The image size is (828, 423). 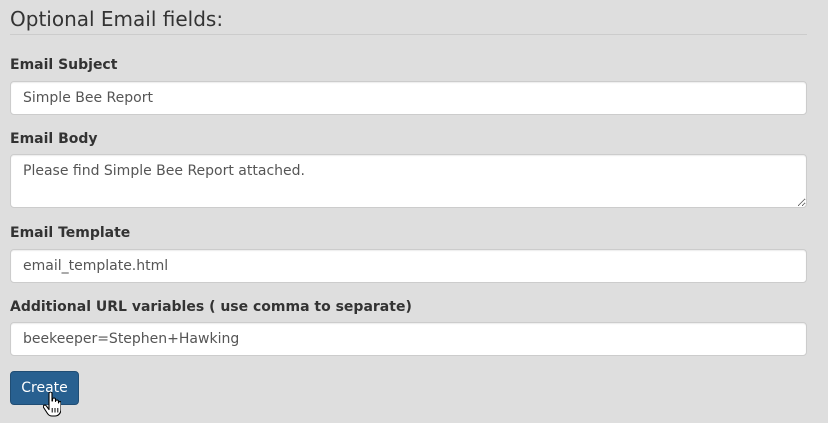 I want to click on email-subject-group: Email Subject, so click(x=408, y=85).